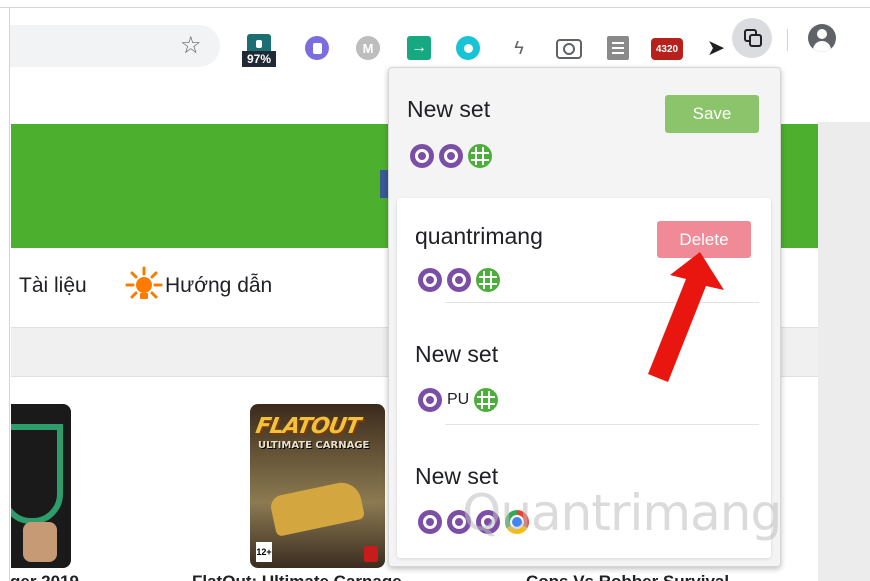  I want to click on chrome-icon, so click(517, 522).